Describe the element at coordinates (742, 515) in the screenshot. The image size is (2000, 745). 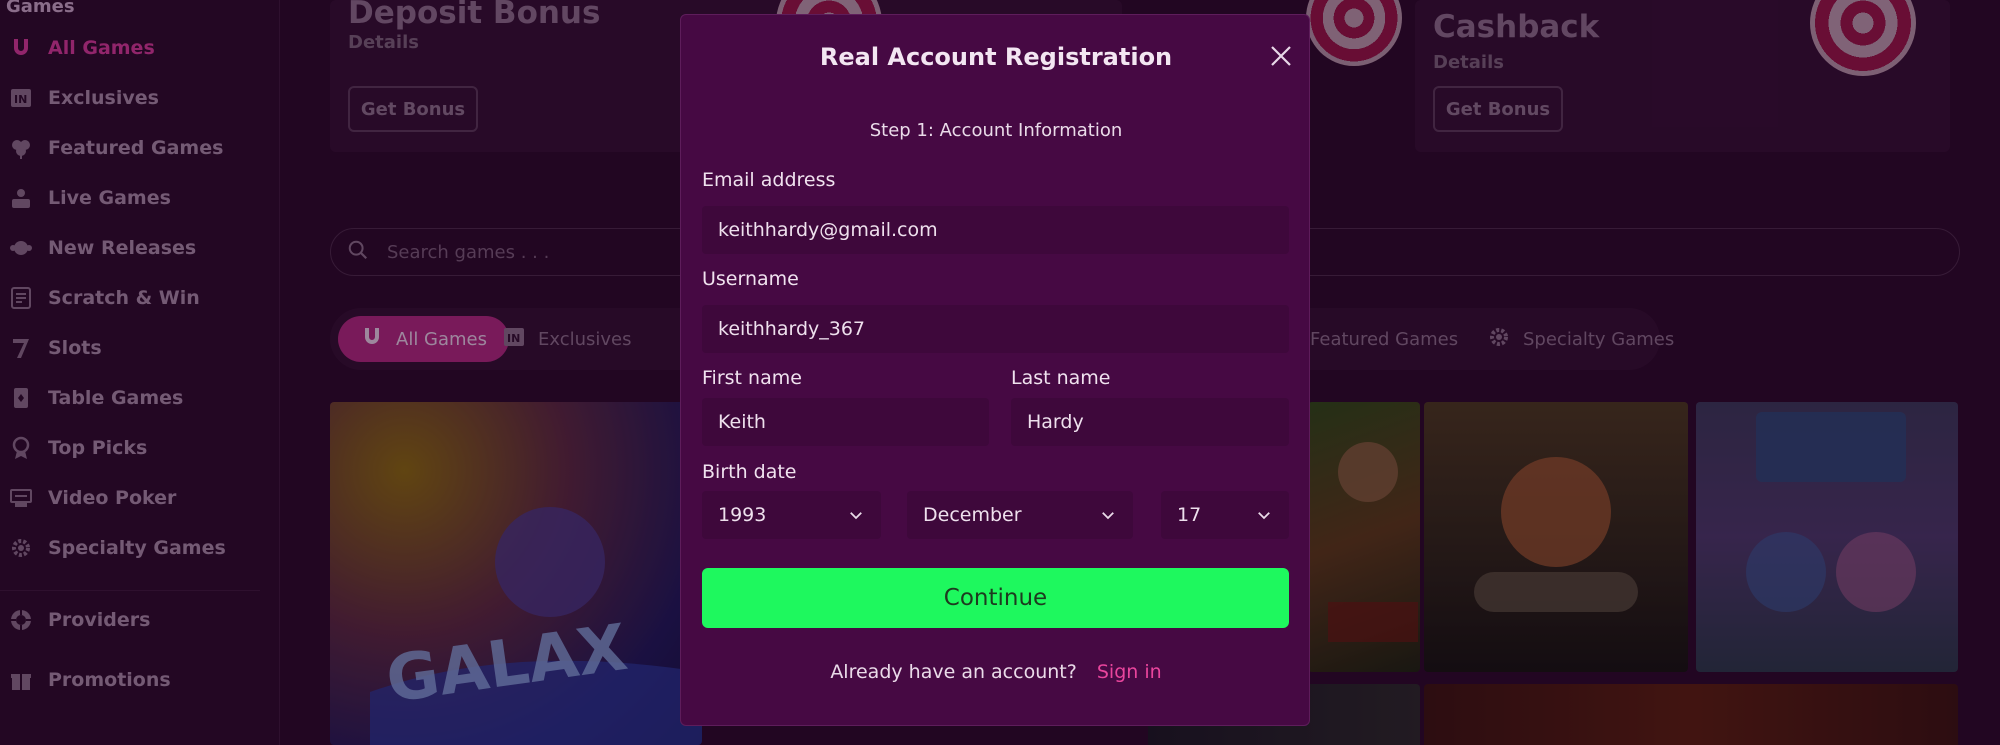
I see `birth-year-value: 1993` at that location.